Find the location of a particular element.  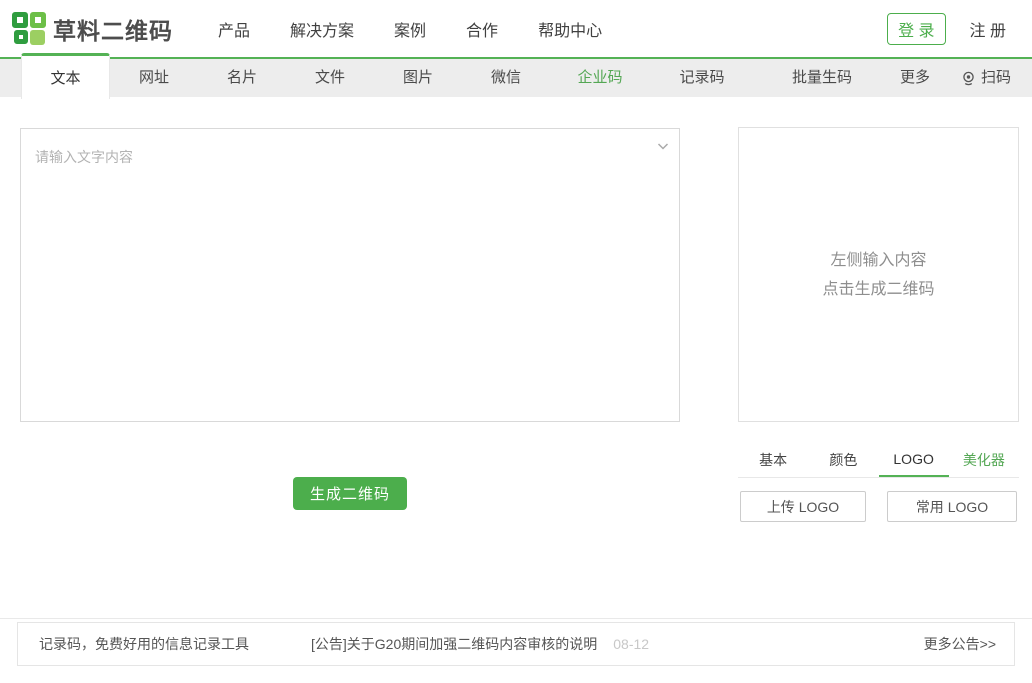

site-title: 草料二维码 is located at coordinates (113, 30).